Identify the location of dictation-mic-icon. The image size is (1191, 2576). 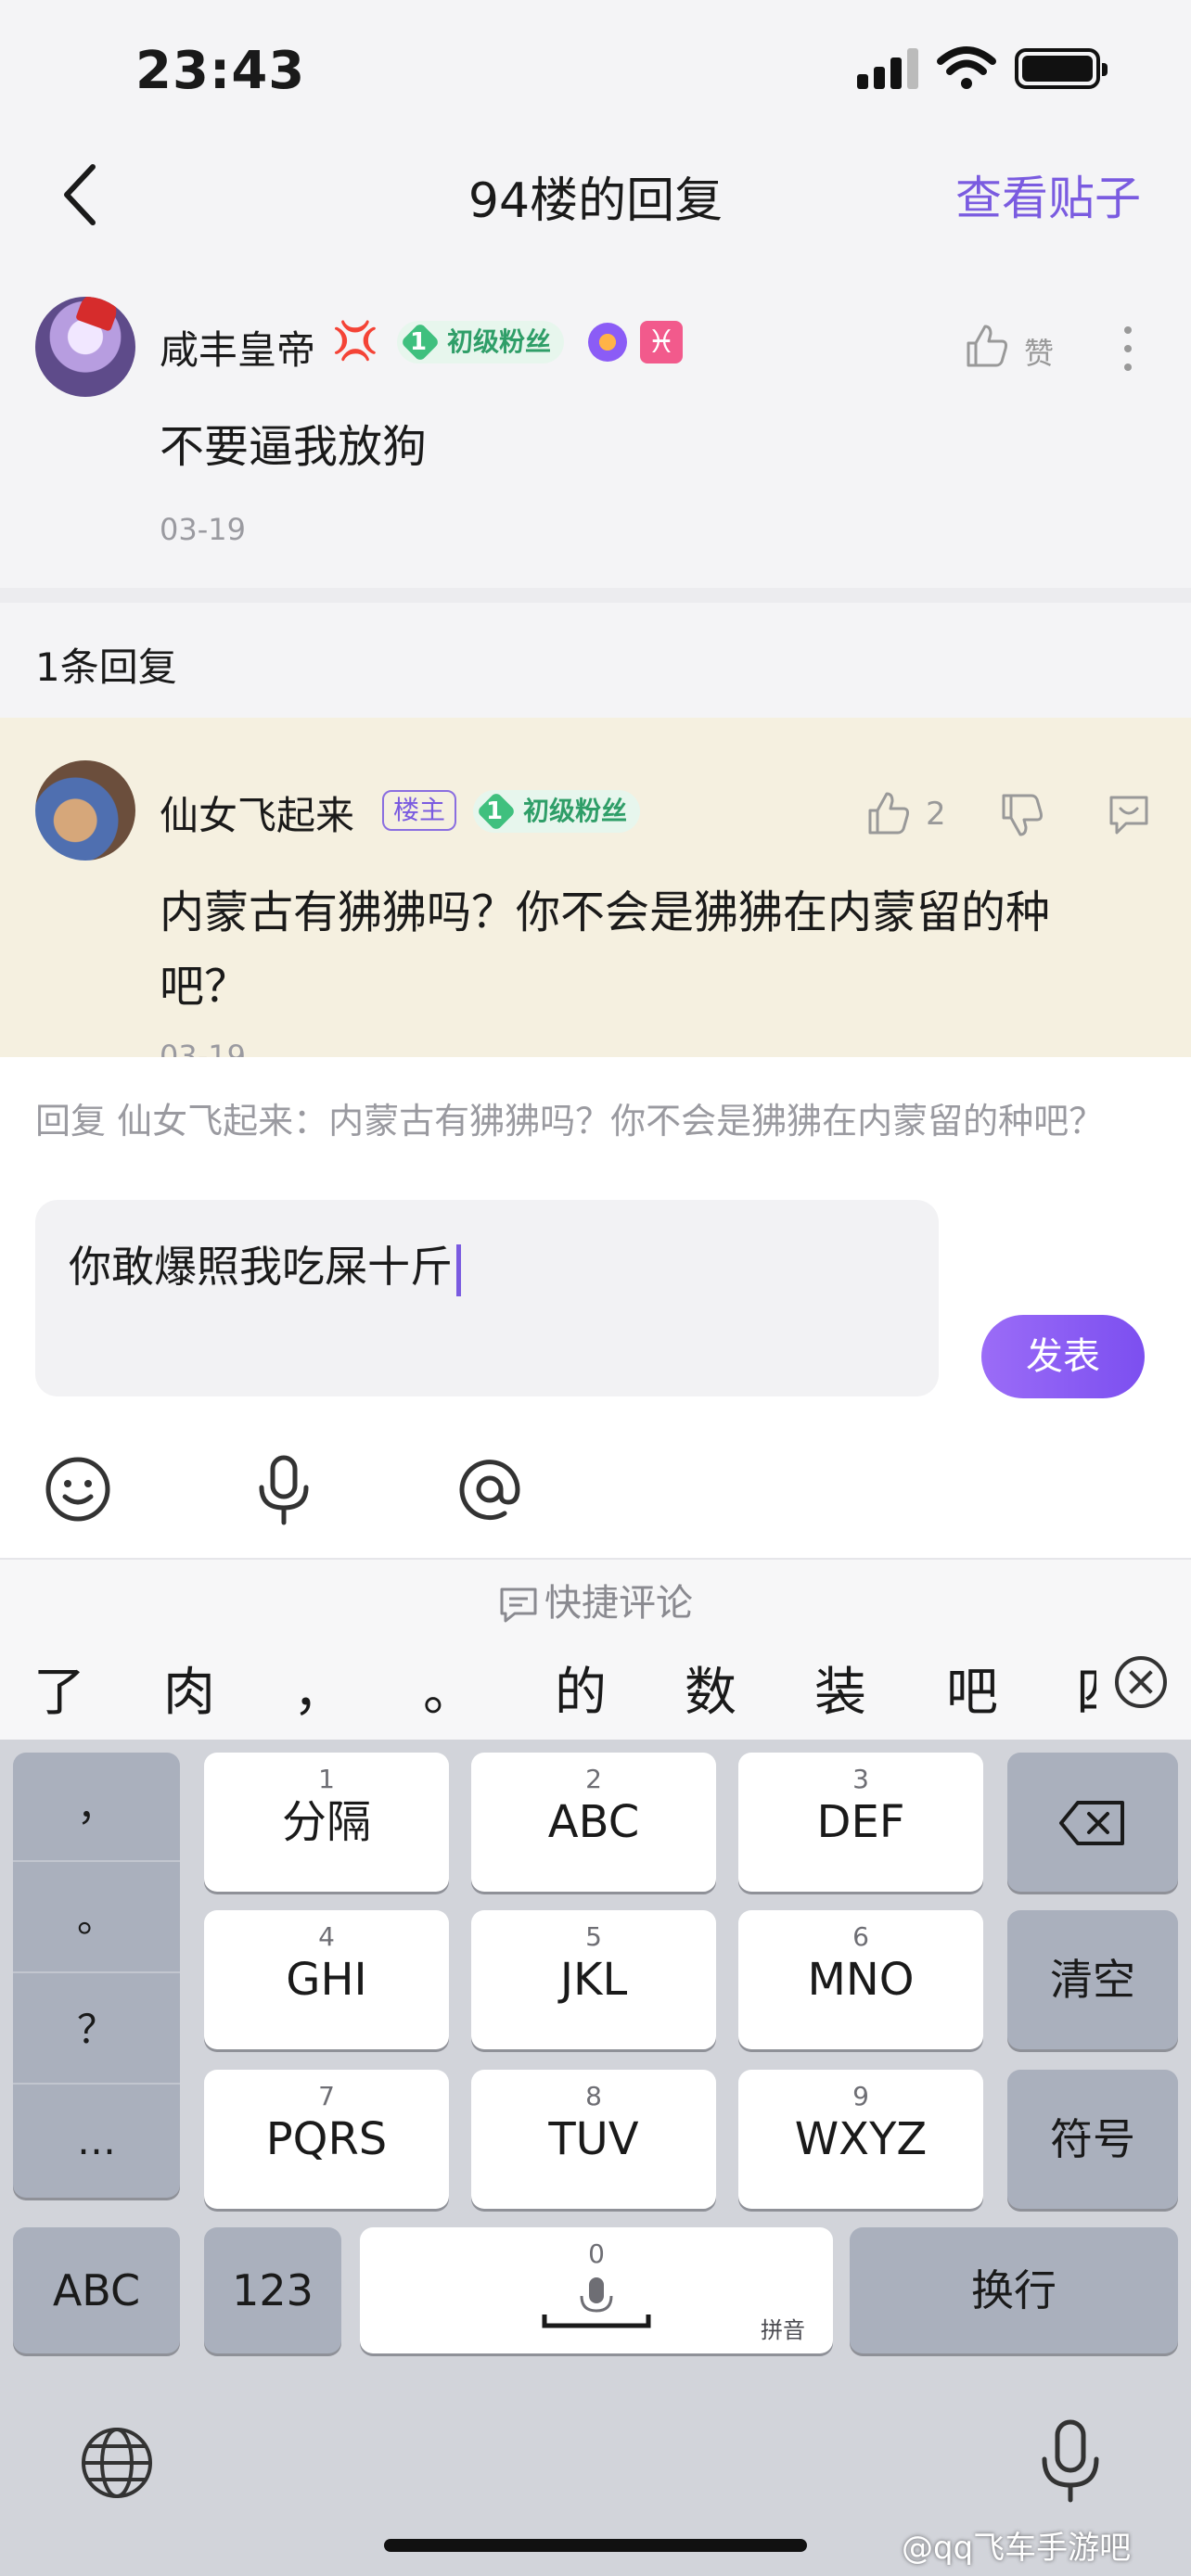
(1070, 2461).